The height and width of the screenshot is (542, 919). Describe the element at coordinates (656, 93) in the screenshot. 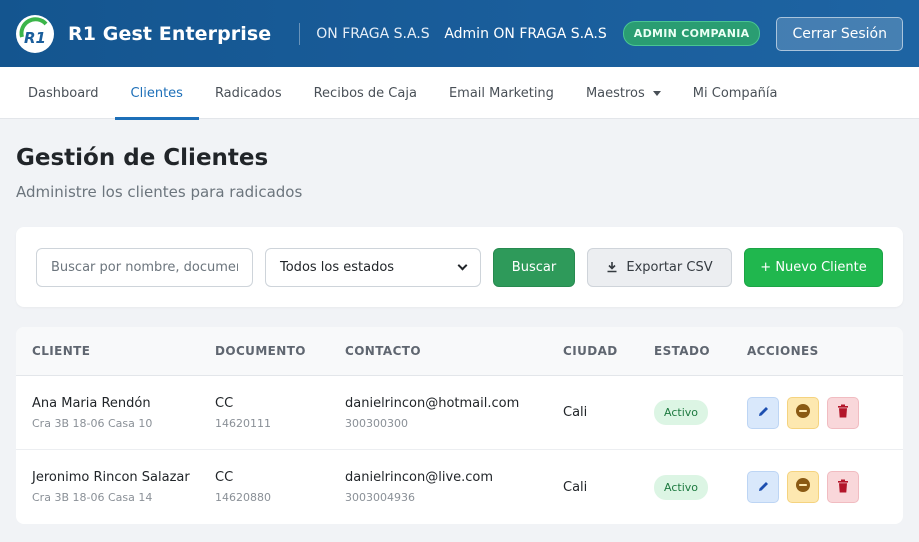

I see `caret-down-icon` at that location.